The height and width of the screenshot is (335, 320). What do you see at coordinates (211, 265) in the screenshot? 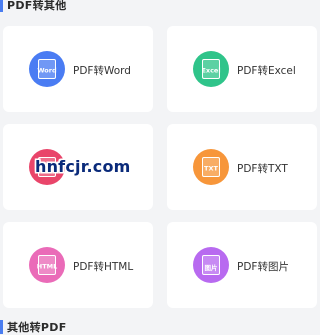
I see `image-doc-icon: 图片` at bounding box center [211, 265].